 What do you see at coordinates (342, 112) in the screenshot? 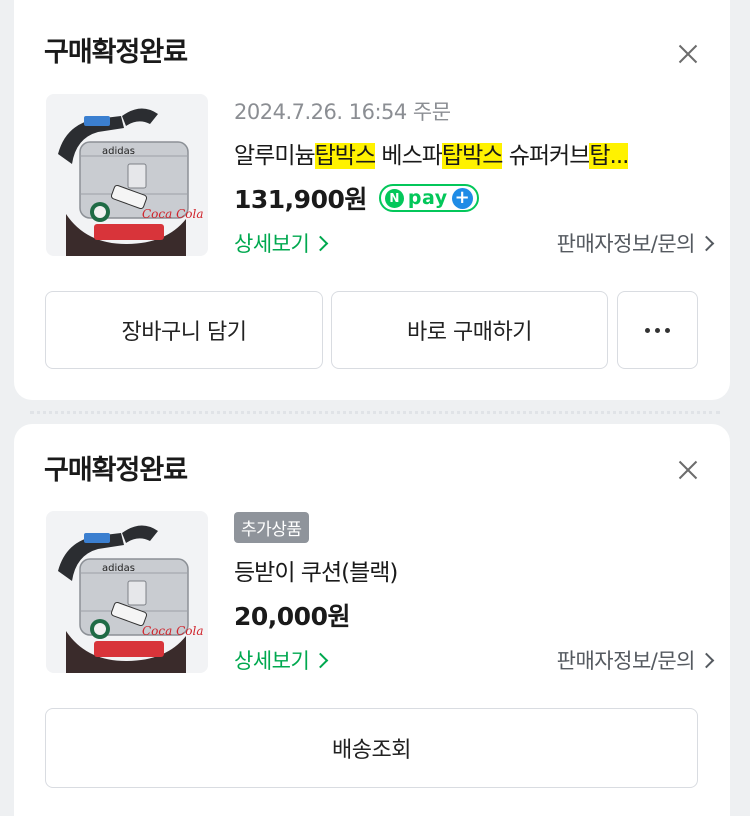
I see `order-date: 2024.7.26. 16:54 주문` at bounding box center [342, 112].